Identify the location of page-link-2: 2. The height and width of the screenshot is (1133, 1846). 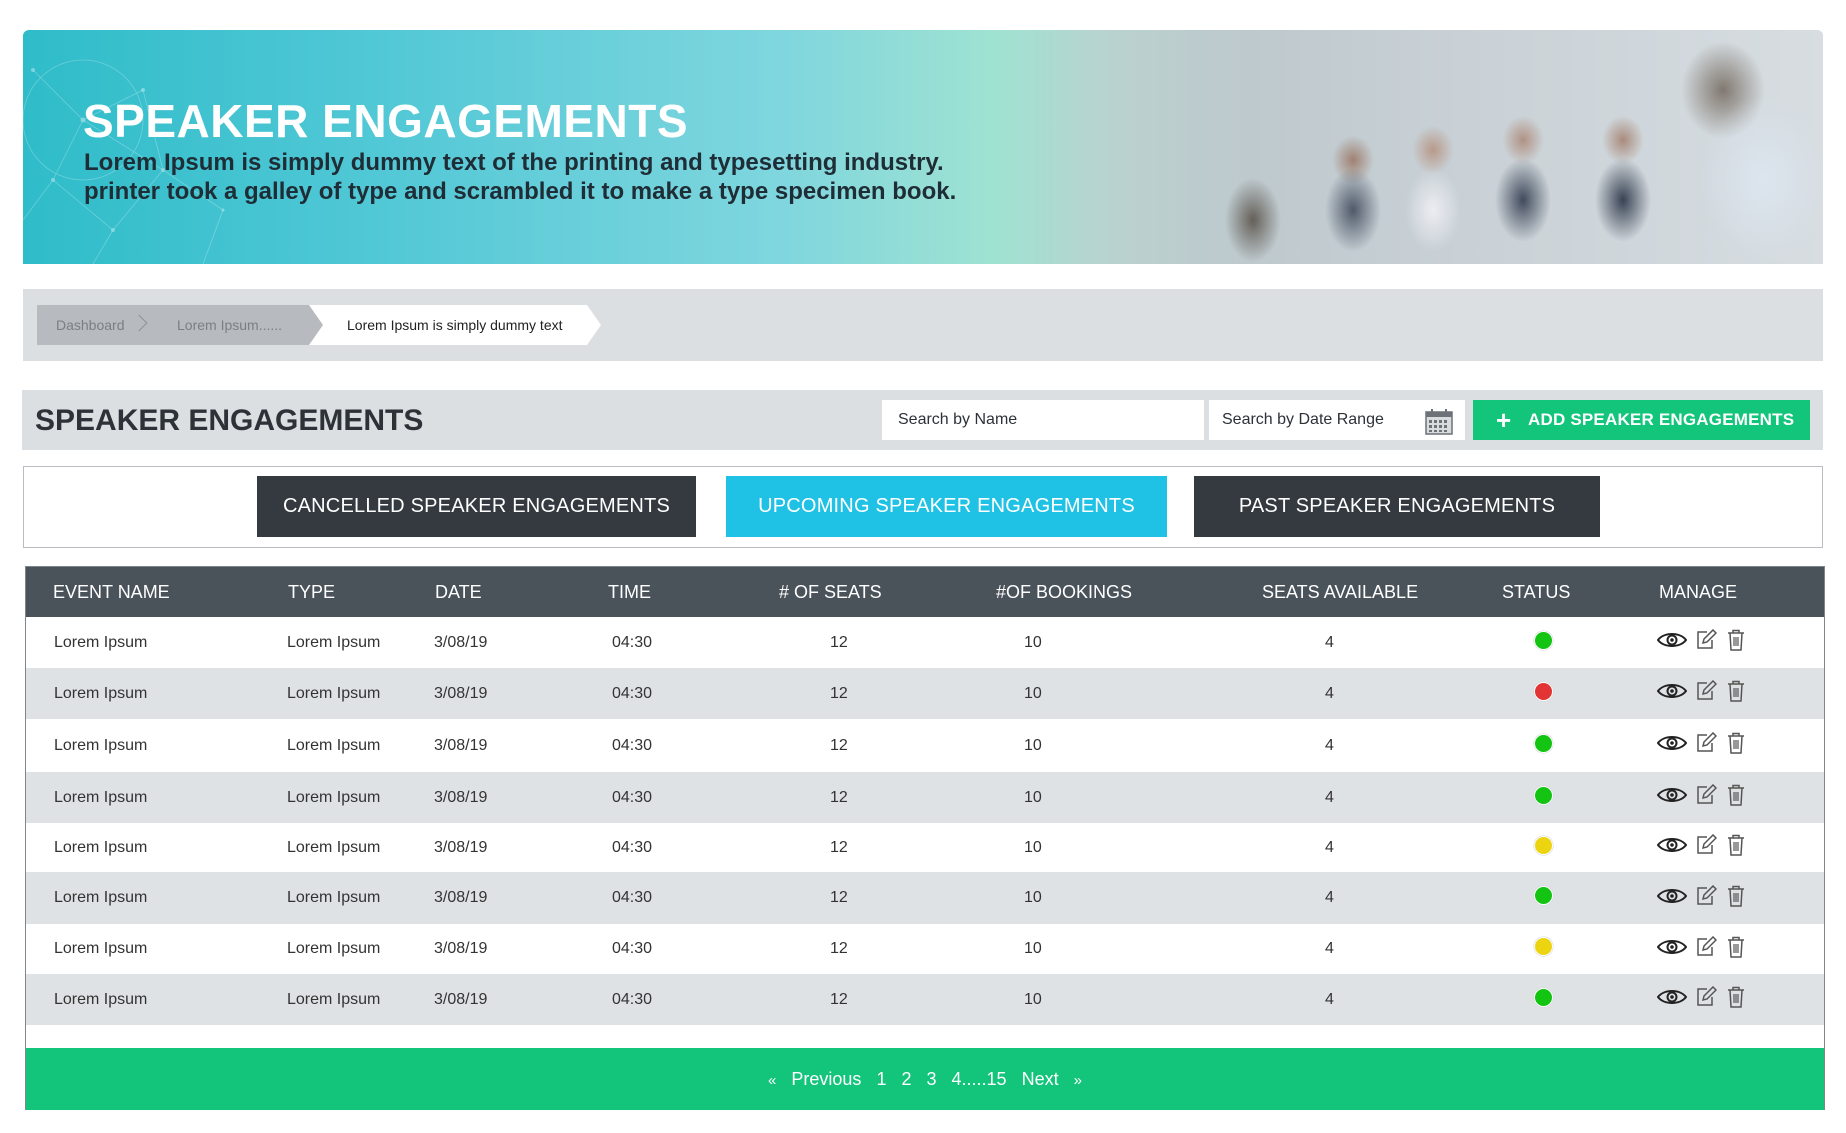
(906, 1079).